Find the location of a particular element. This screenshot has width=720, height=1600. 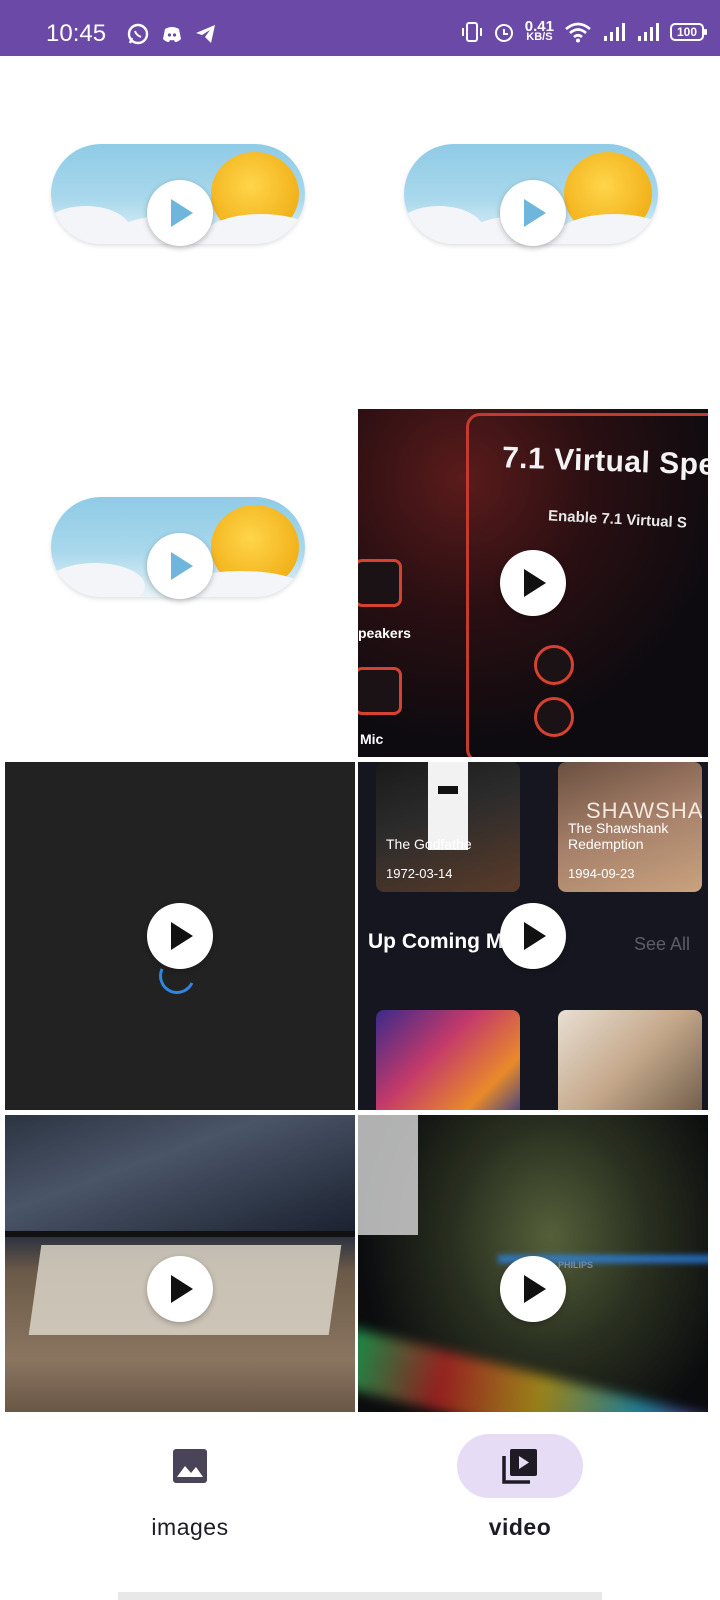

poster-date: 1994-09-23 is located at coordinates (601, 873).